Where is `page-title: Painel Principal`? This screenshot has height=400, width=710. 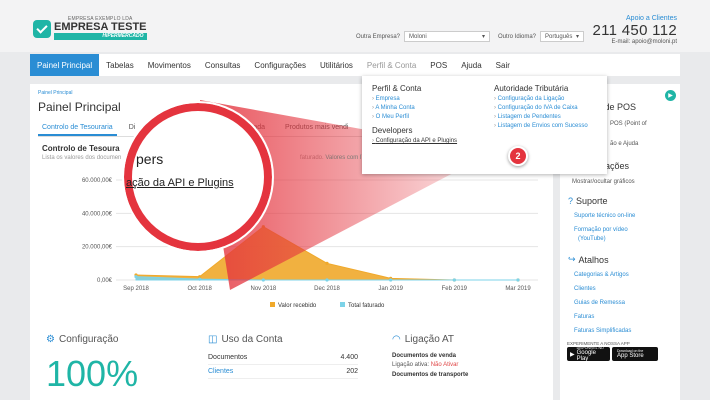 page-title: Painel Principal is located at coordinates (79, 107).